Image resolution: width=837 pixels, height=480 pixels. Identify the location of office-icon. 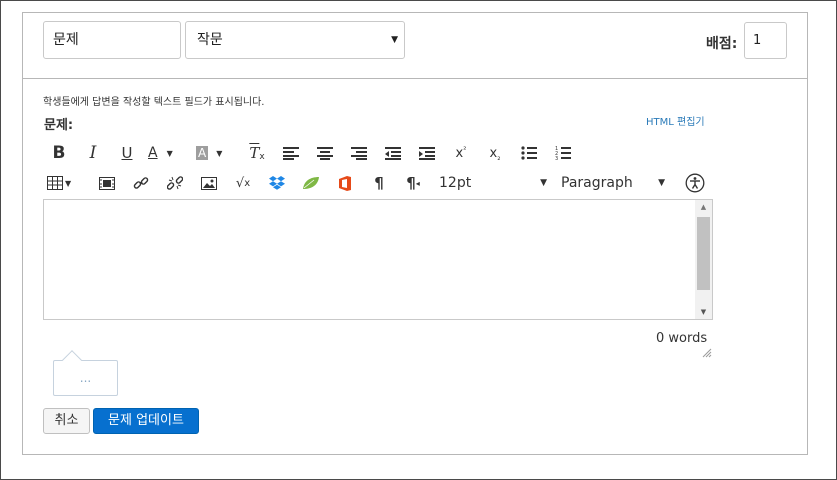
(345, 183).